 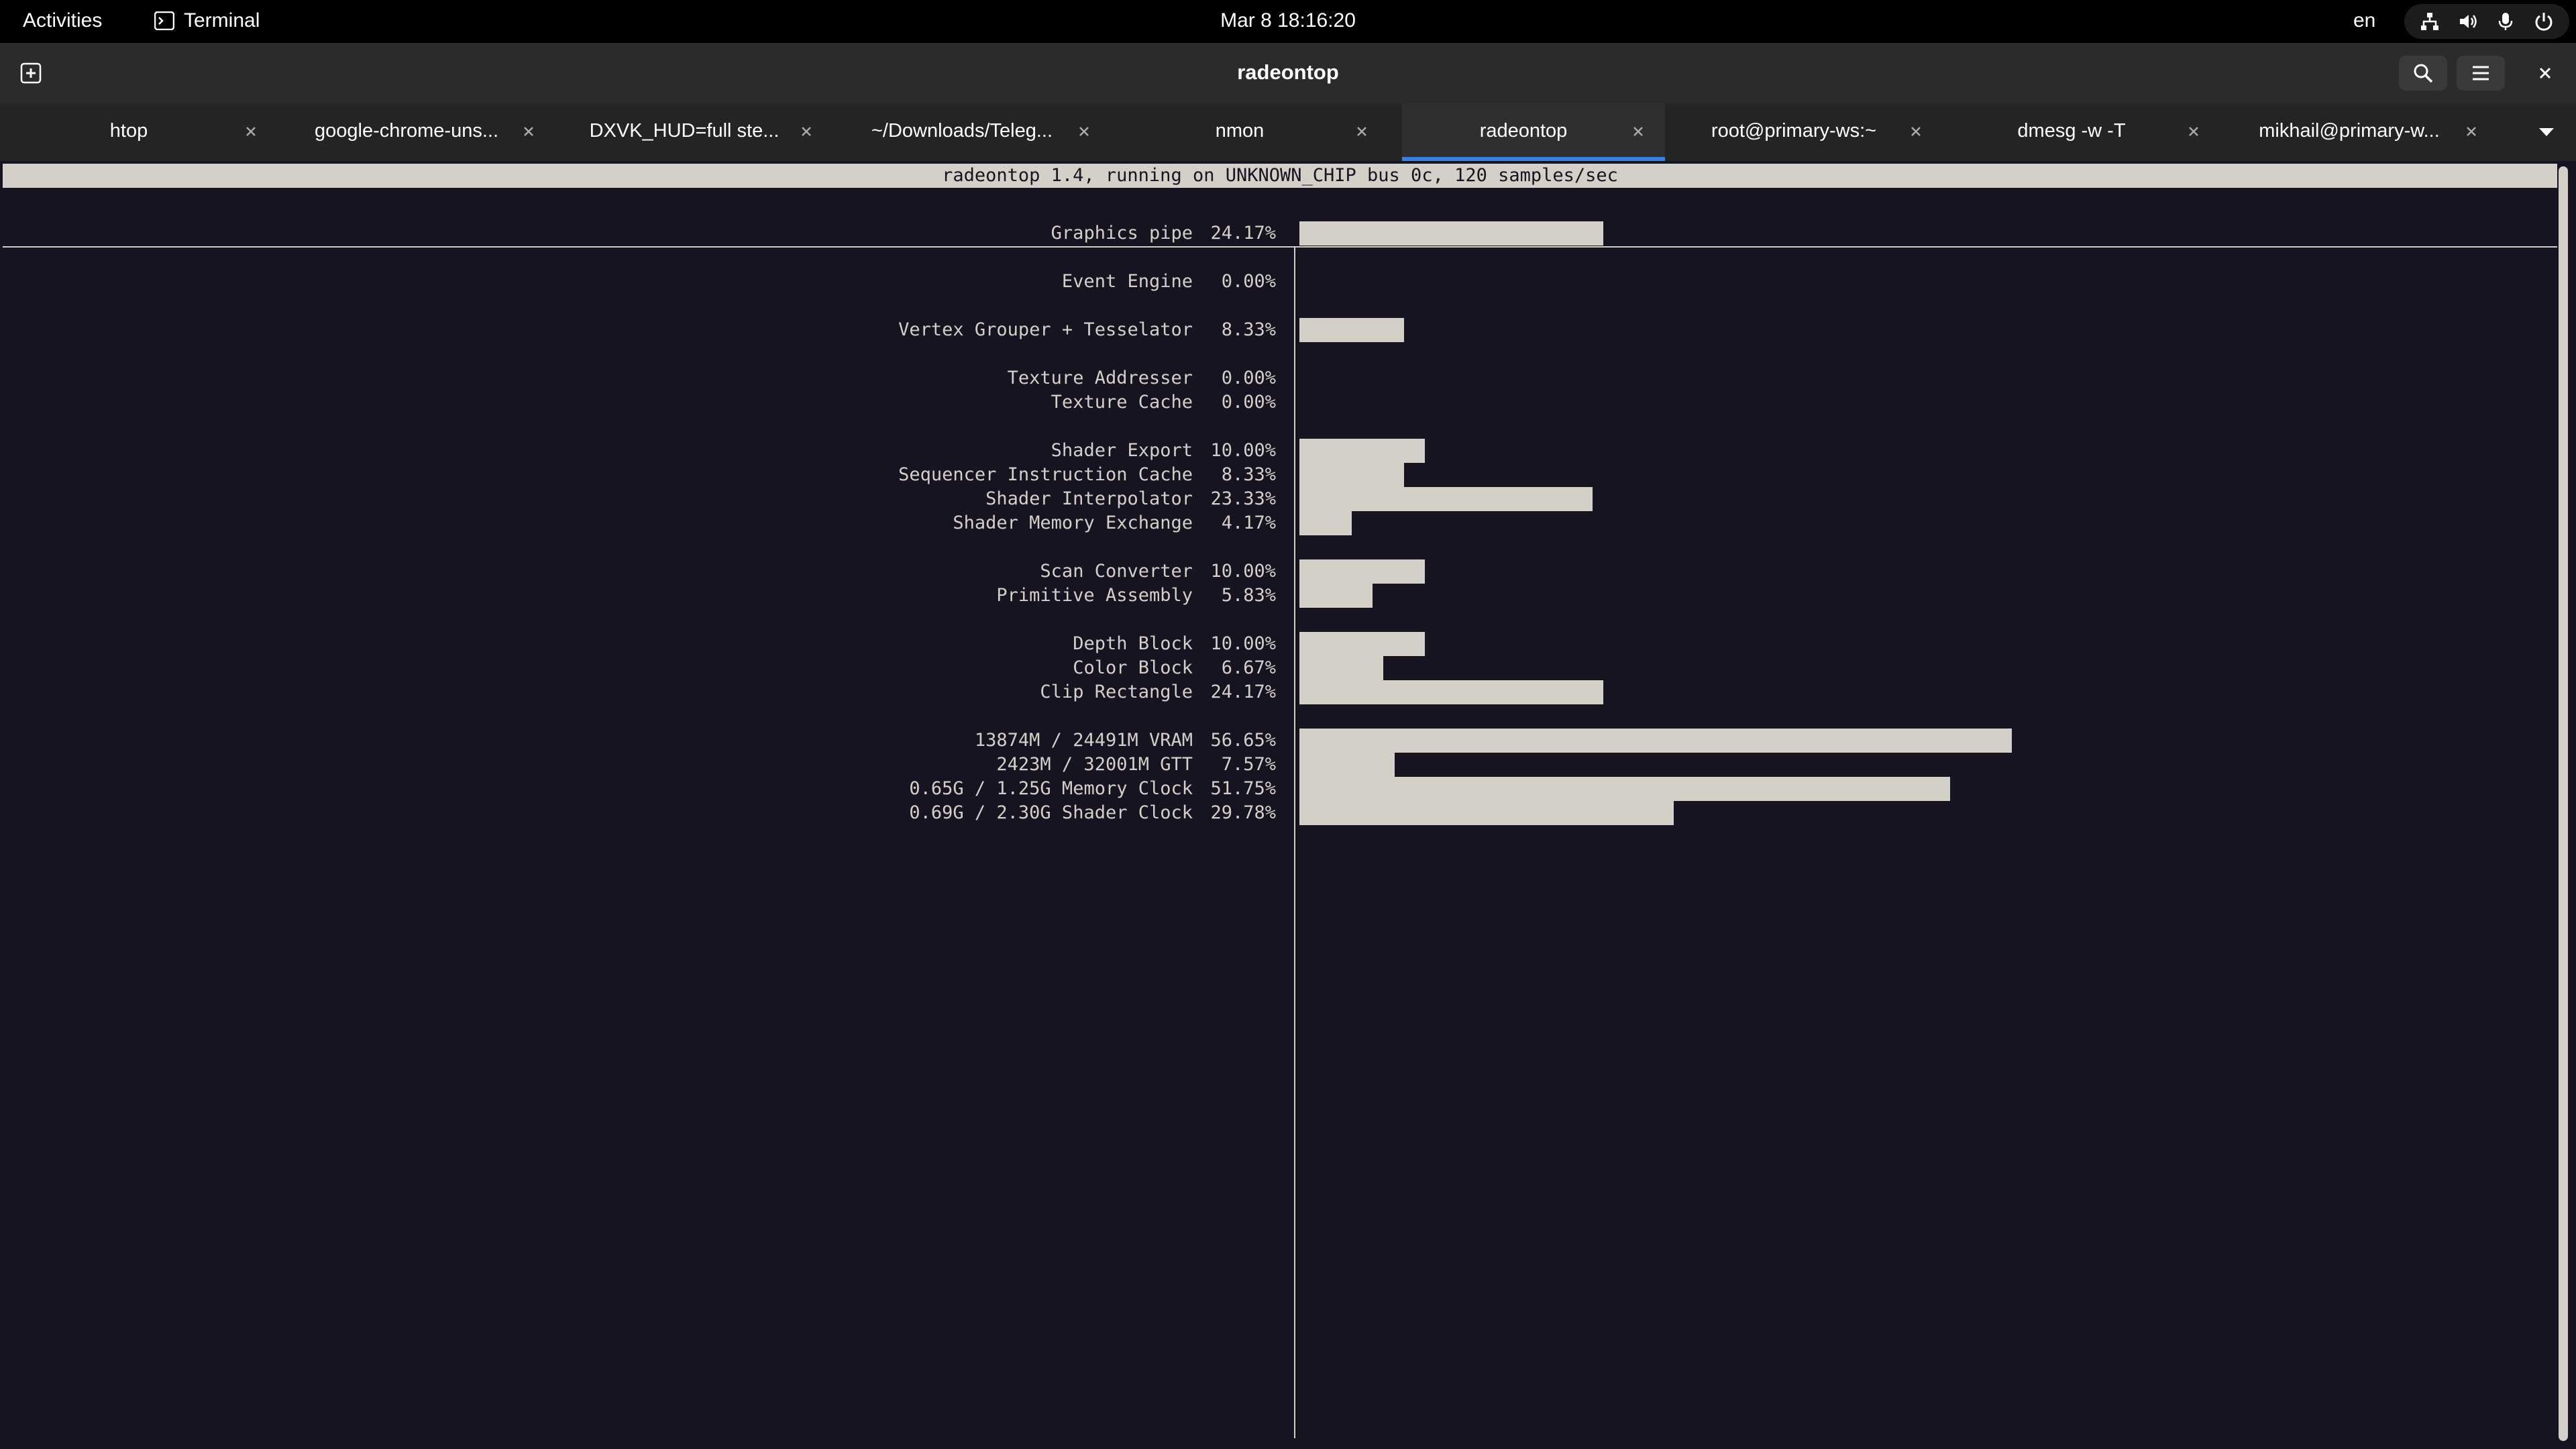 What do you see at coordinates (1243, 788) in the screenshot?
I see `metric-value: 51.75%` at bounding box center [1243, 788].